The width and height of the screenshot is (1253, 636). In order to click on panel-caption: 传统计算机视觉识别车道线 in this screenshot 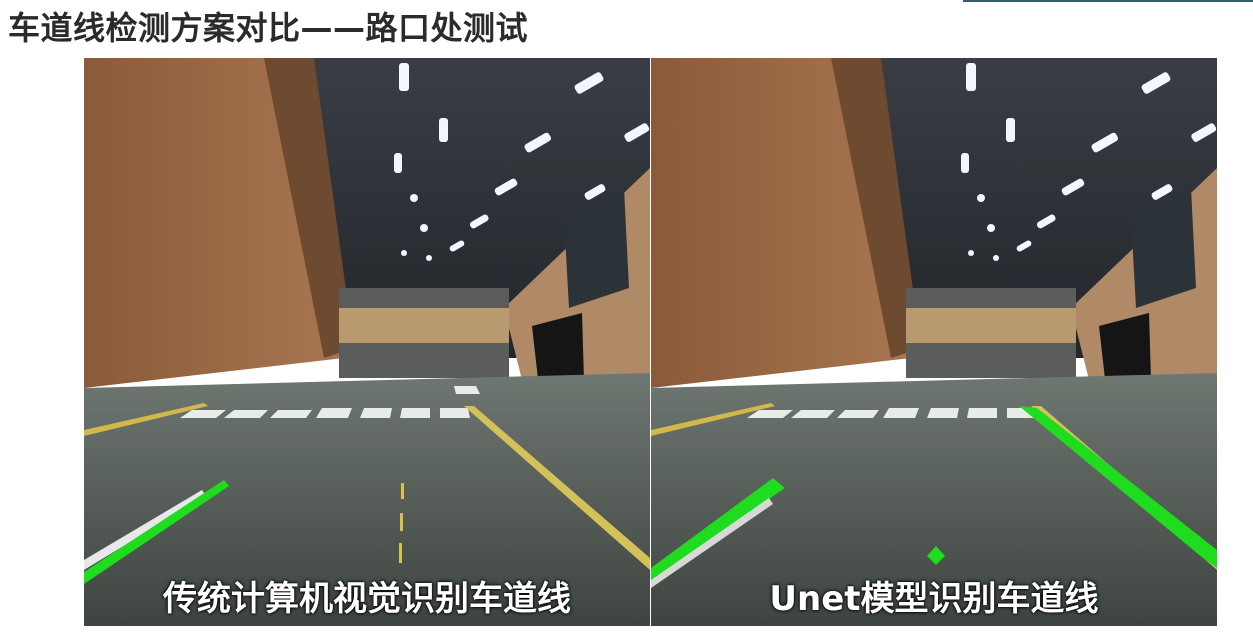, I will do `click(367, 599)`.